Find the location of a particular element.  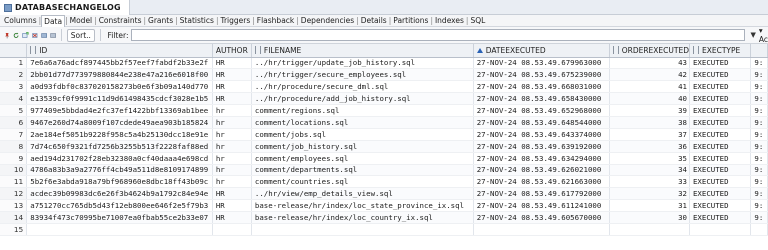

pin-icon is located at coordinates (7, 35).